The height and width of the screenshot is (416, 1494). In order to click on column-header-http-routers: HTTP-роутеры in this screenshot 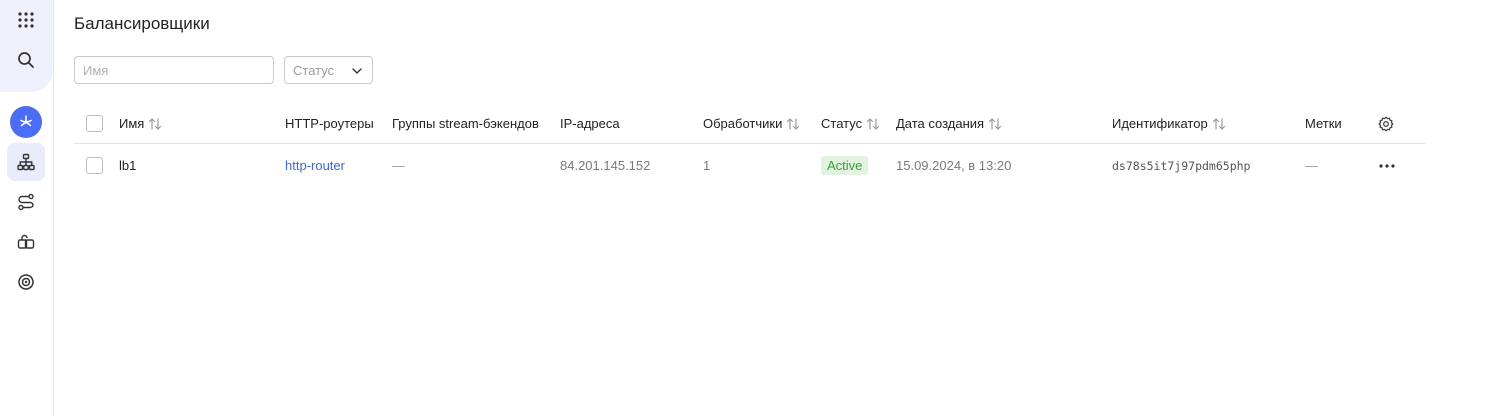, I will do `click(329, 123)`.